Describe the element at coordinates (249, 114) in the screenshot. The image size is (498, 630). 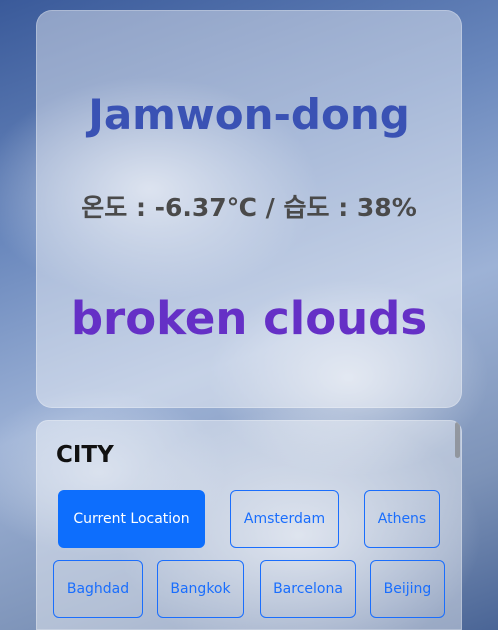
I see `location-title: Jamwon-dong` at that location.